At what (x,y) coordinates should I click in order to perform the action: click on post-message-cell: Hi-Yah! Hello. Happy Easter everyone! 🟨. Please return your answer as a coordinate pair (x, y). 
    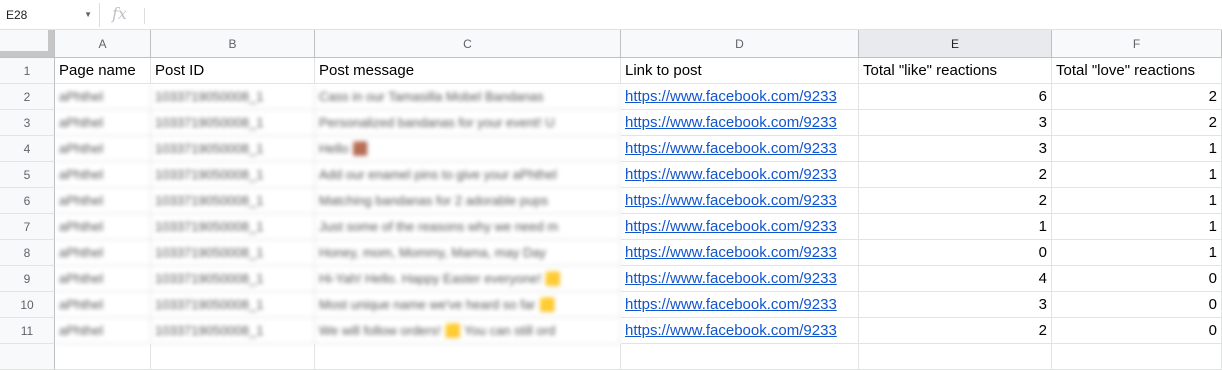
    Looking at the image, I should click on (468, 279).